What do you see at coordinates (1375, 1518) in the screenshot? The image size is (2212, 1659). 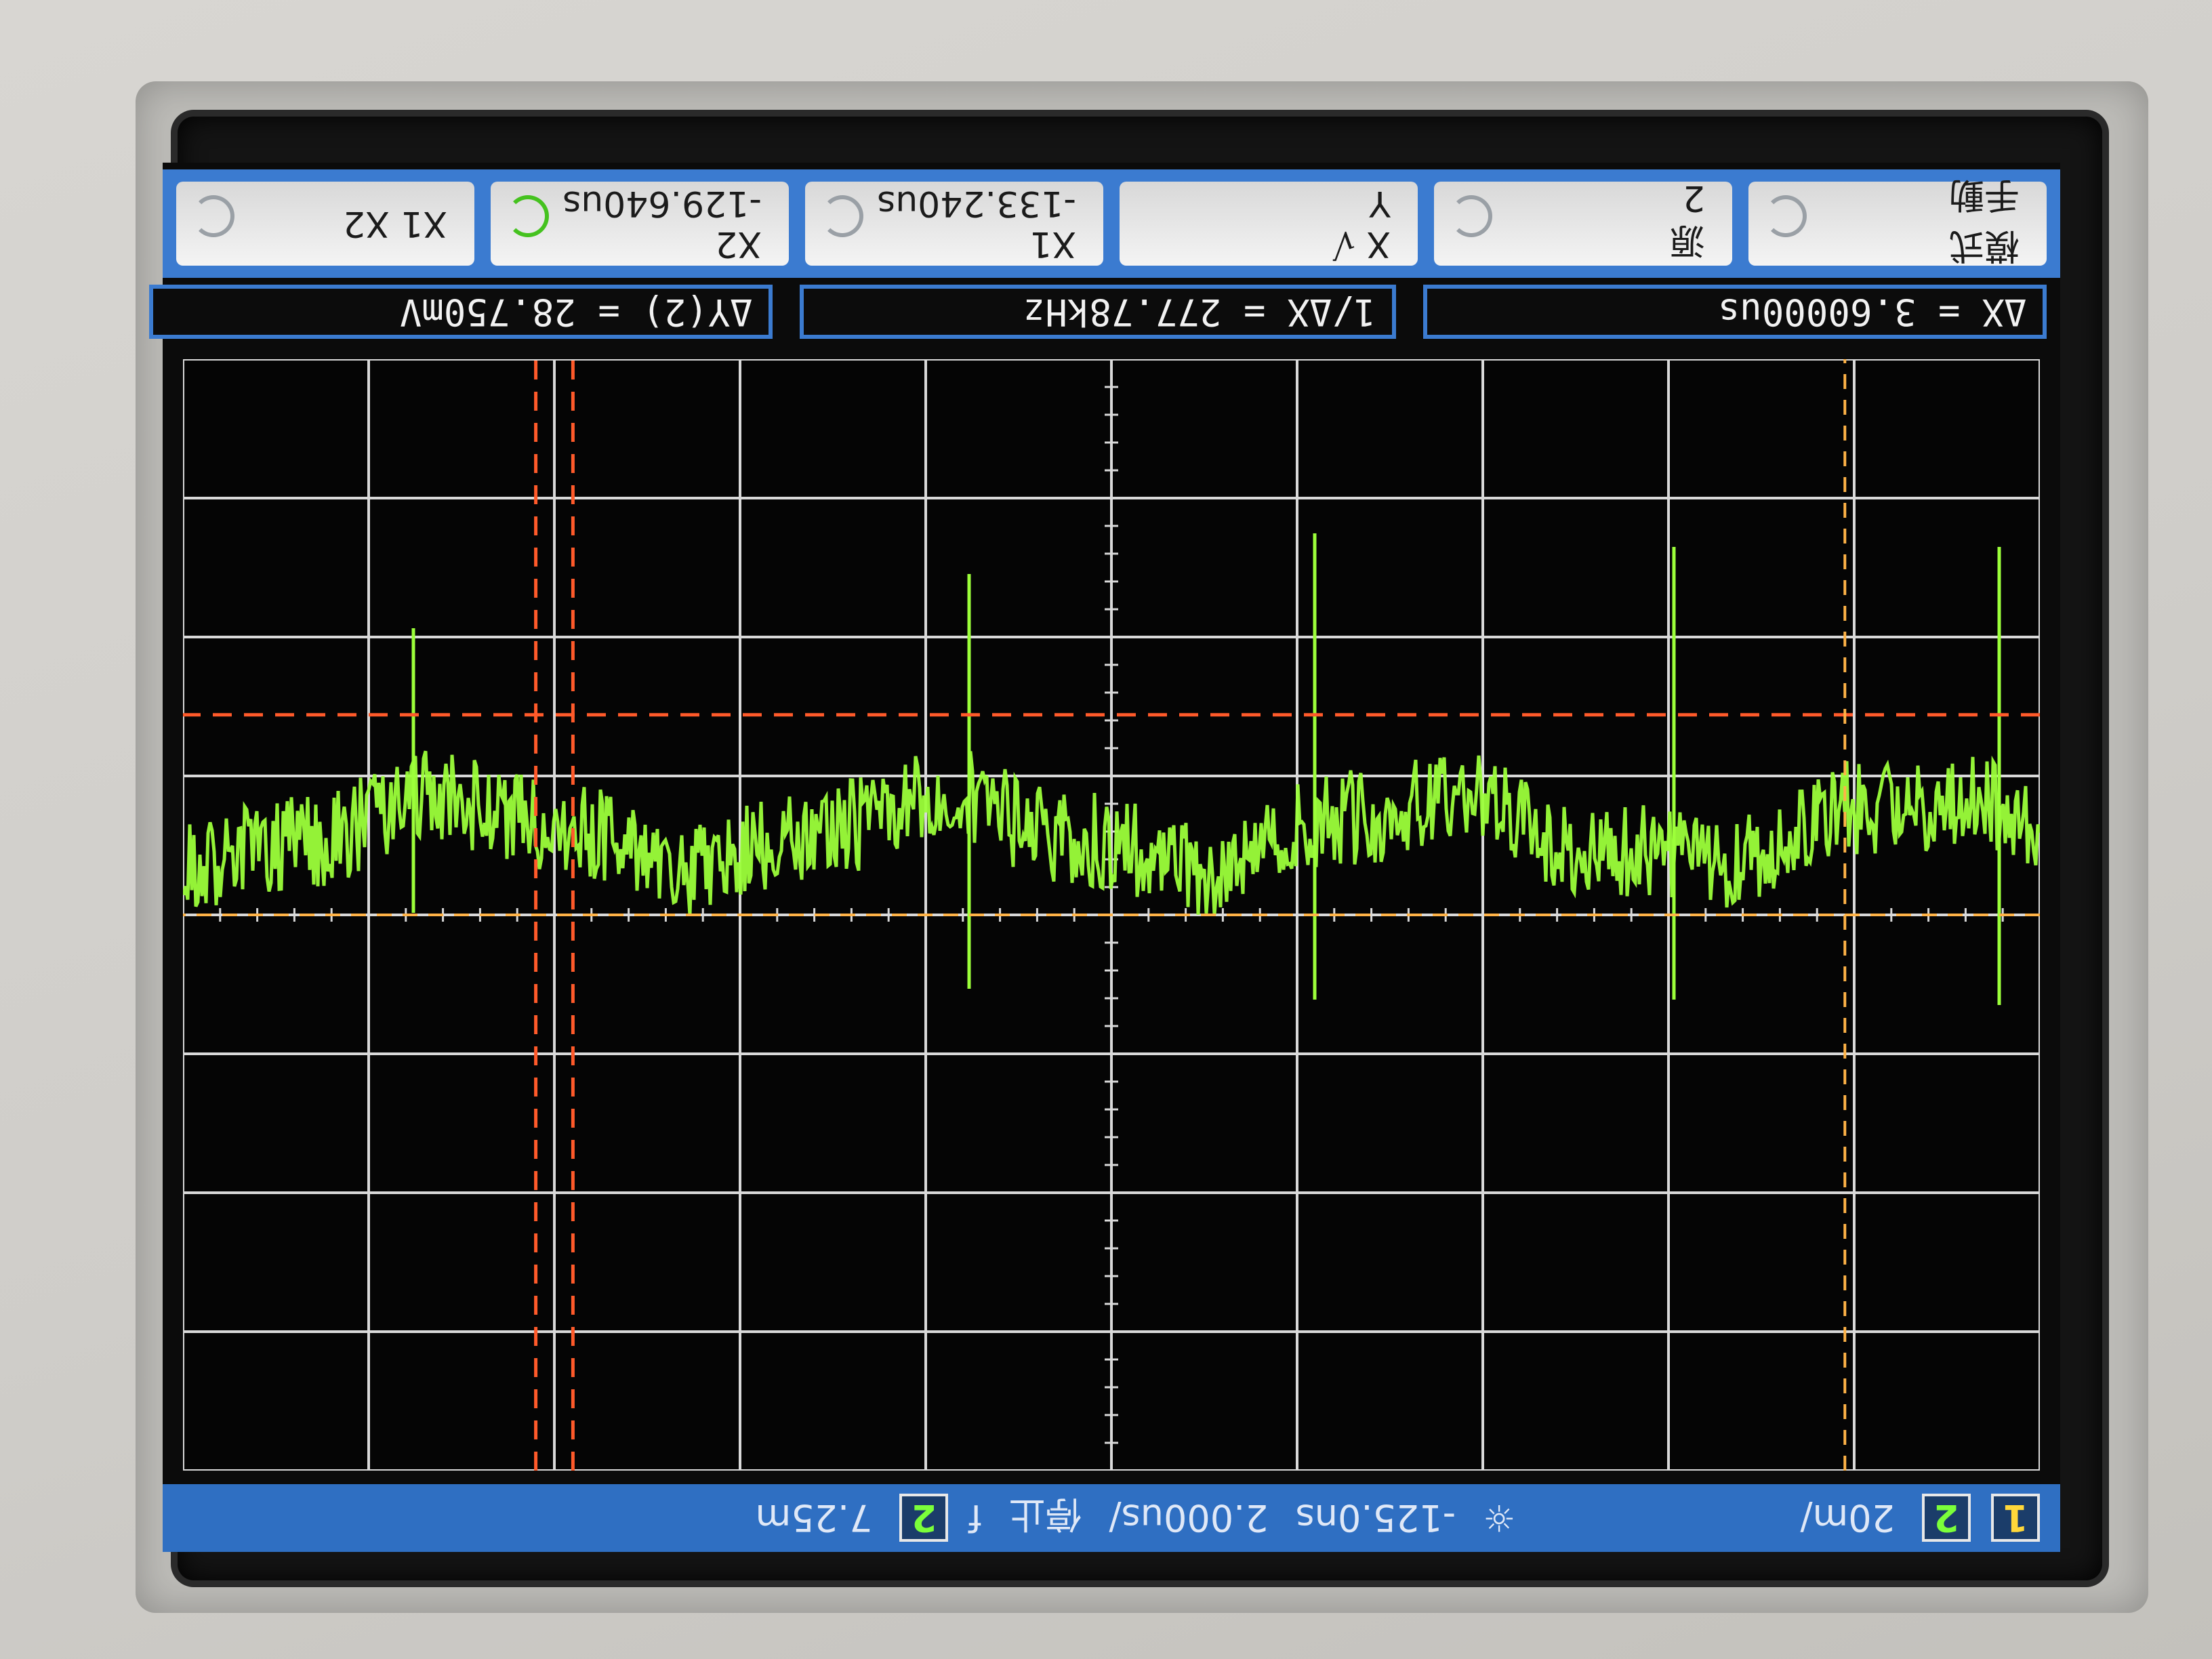 I see `delay-value: -125.0ns` at bounding box center [1375, 1518].